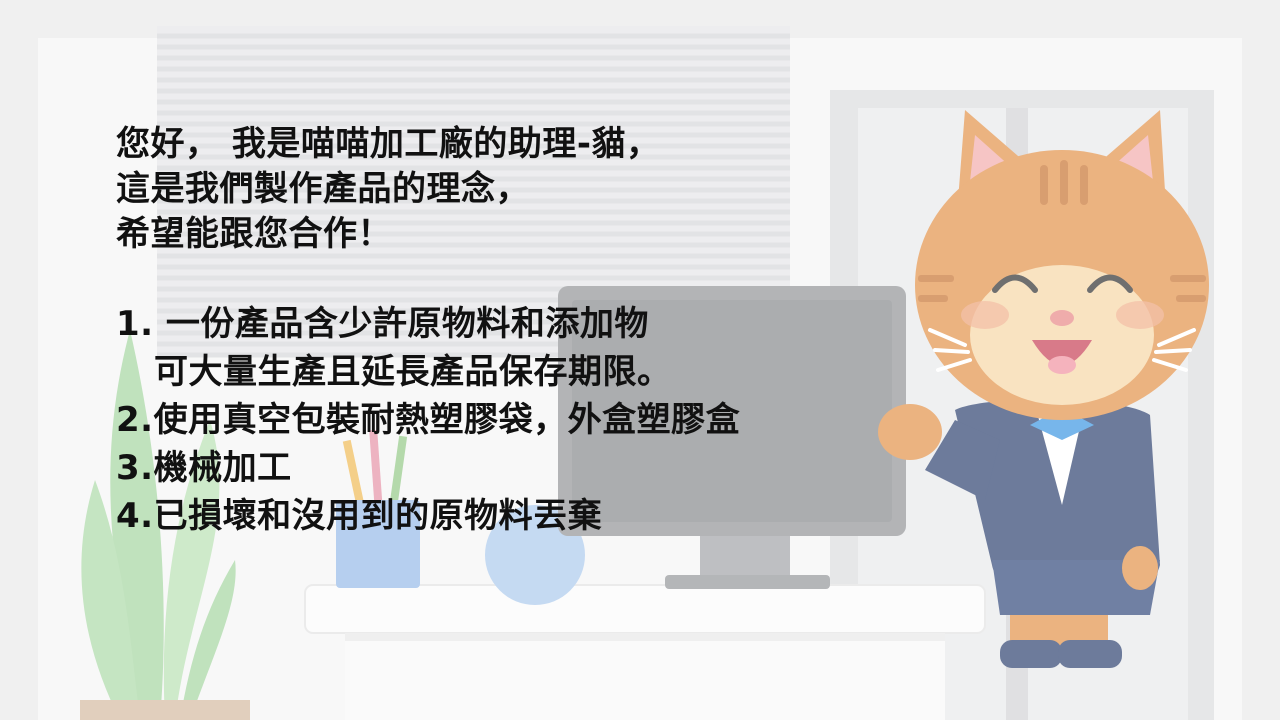  I want to click on intro-line: 您好， 我是喵喵加工廠的助理-貓，, so click(388, 144).